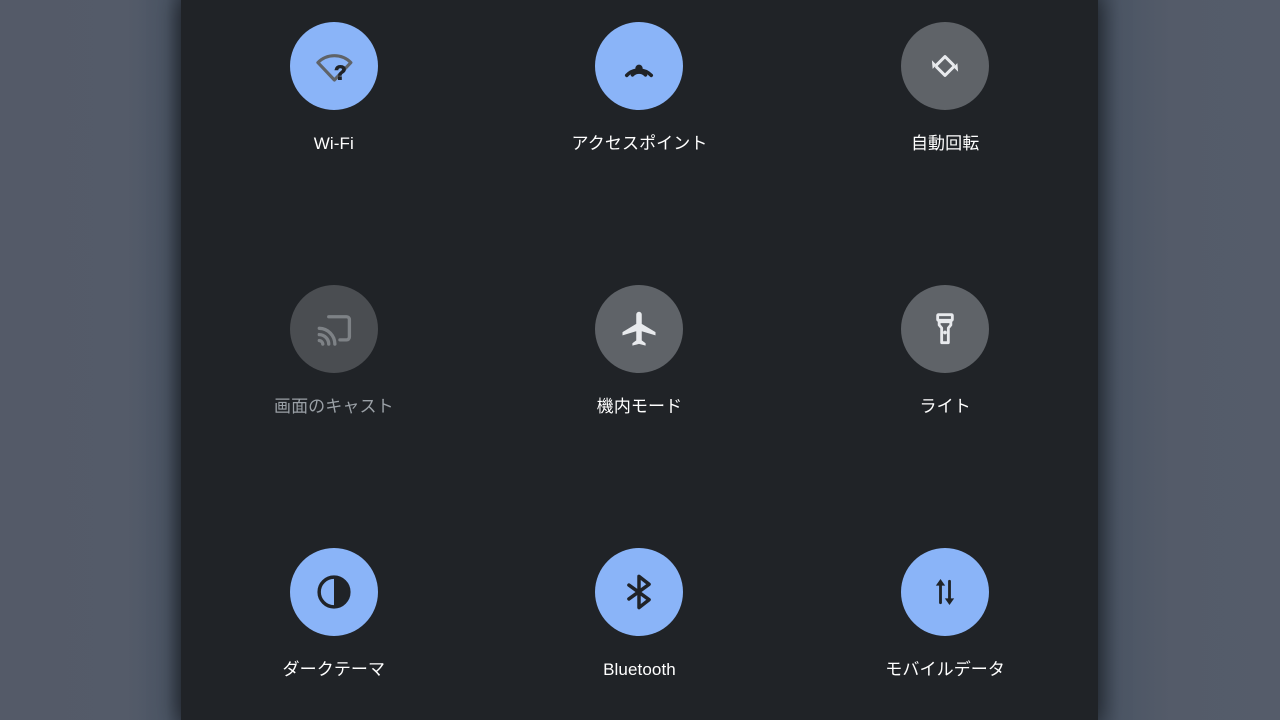  What do you see at coordinates (333, 143) in the screenshot?
I see `tile-wifi-label: Wi-Fi` at bounding box center [333, 143].